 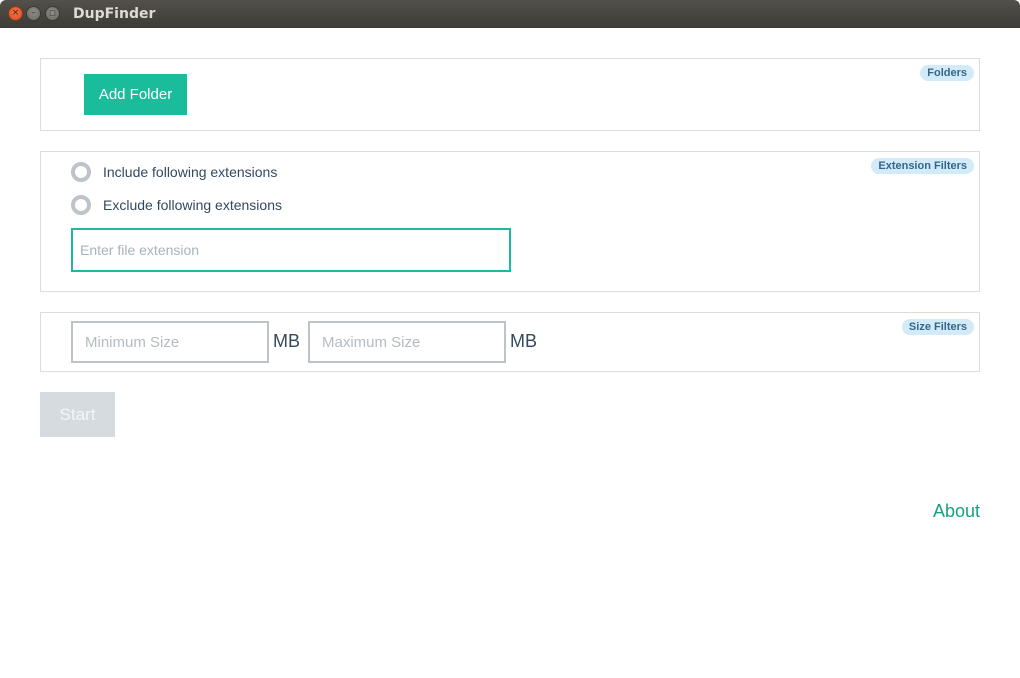 What do you see at coordinates (947, 73) in the screenshot?
I see `folders-badge: Folders` at bounding box center [947, 73].